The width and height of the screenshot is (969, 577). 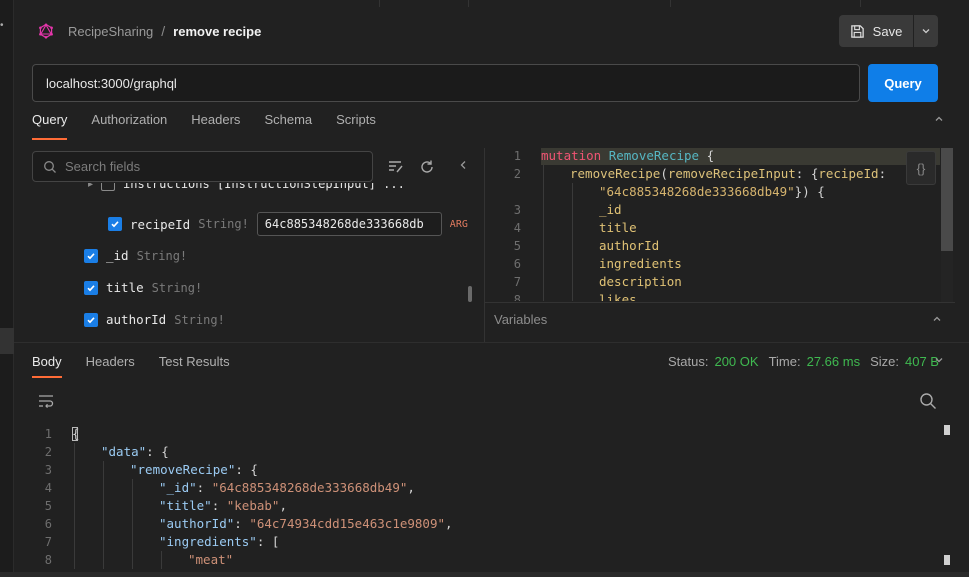 I want to click on save-icon, so click(x=857, y=31).